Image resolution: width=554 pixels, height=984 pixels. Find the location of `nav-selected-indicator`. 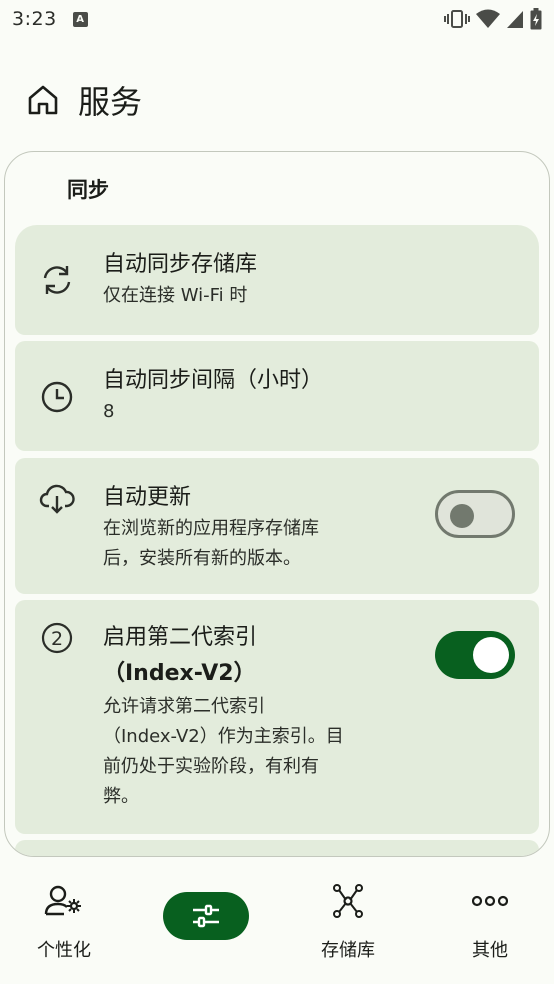

nav-selected-indicator is located at coordinates (206, 916).